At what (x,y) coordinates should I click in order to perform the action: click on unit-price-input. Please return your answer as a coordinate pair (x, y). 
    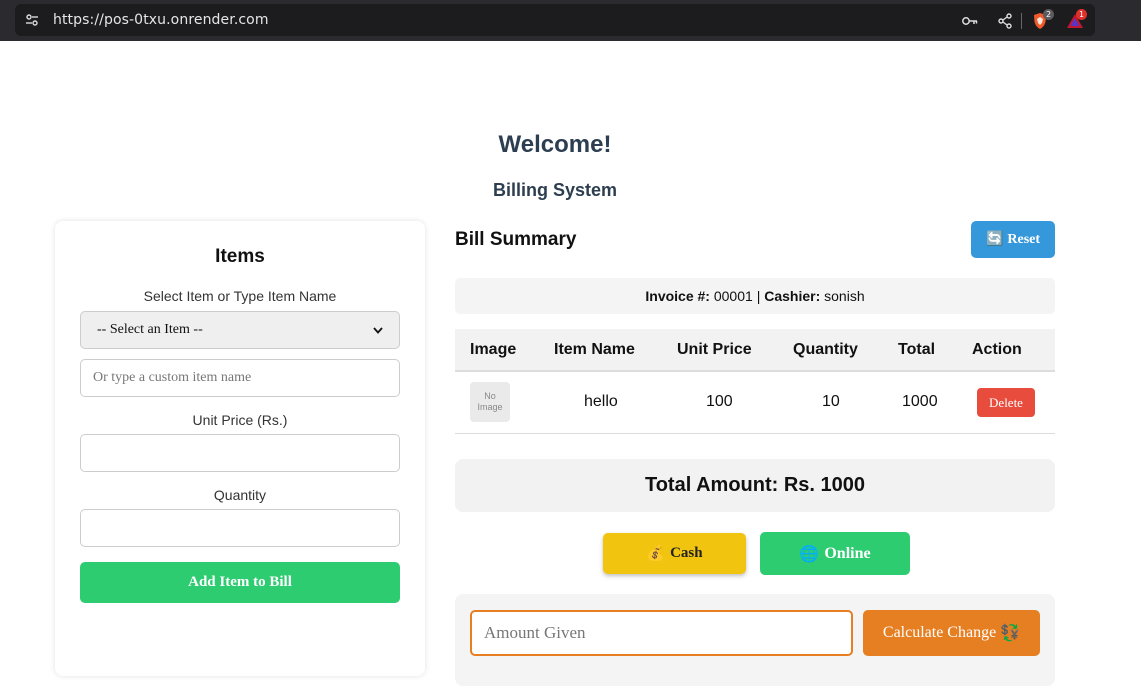
    Looking at the image, I should click on (240, 453).